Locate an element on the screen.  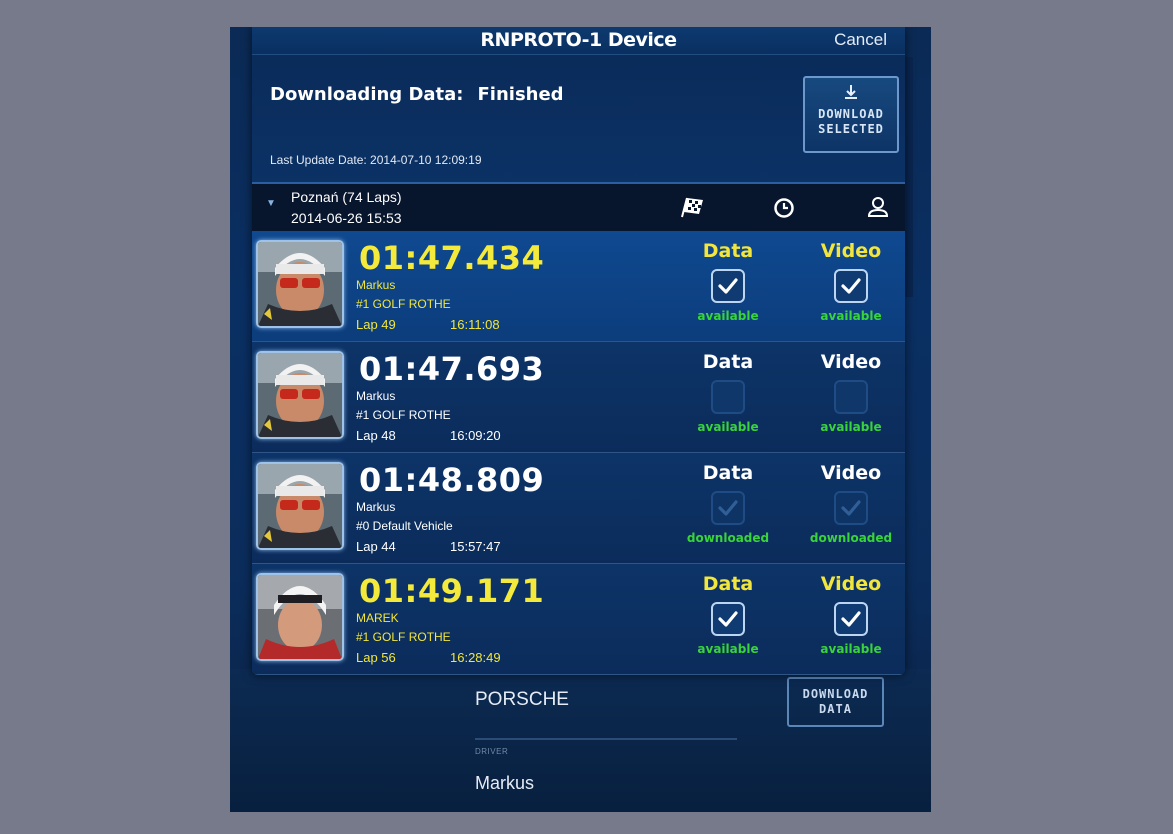
lap-time: 01:47.434 is located at coordinates (452, 258).